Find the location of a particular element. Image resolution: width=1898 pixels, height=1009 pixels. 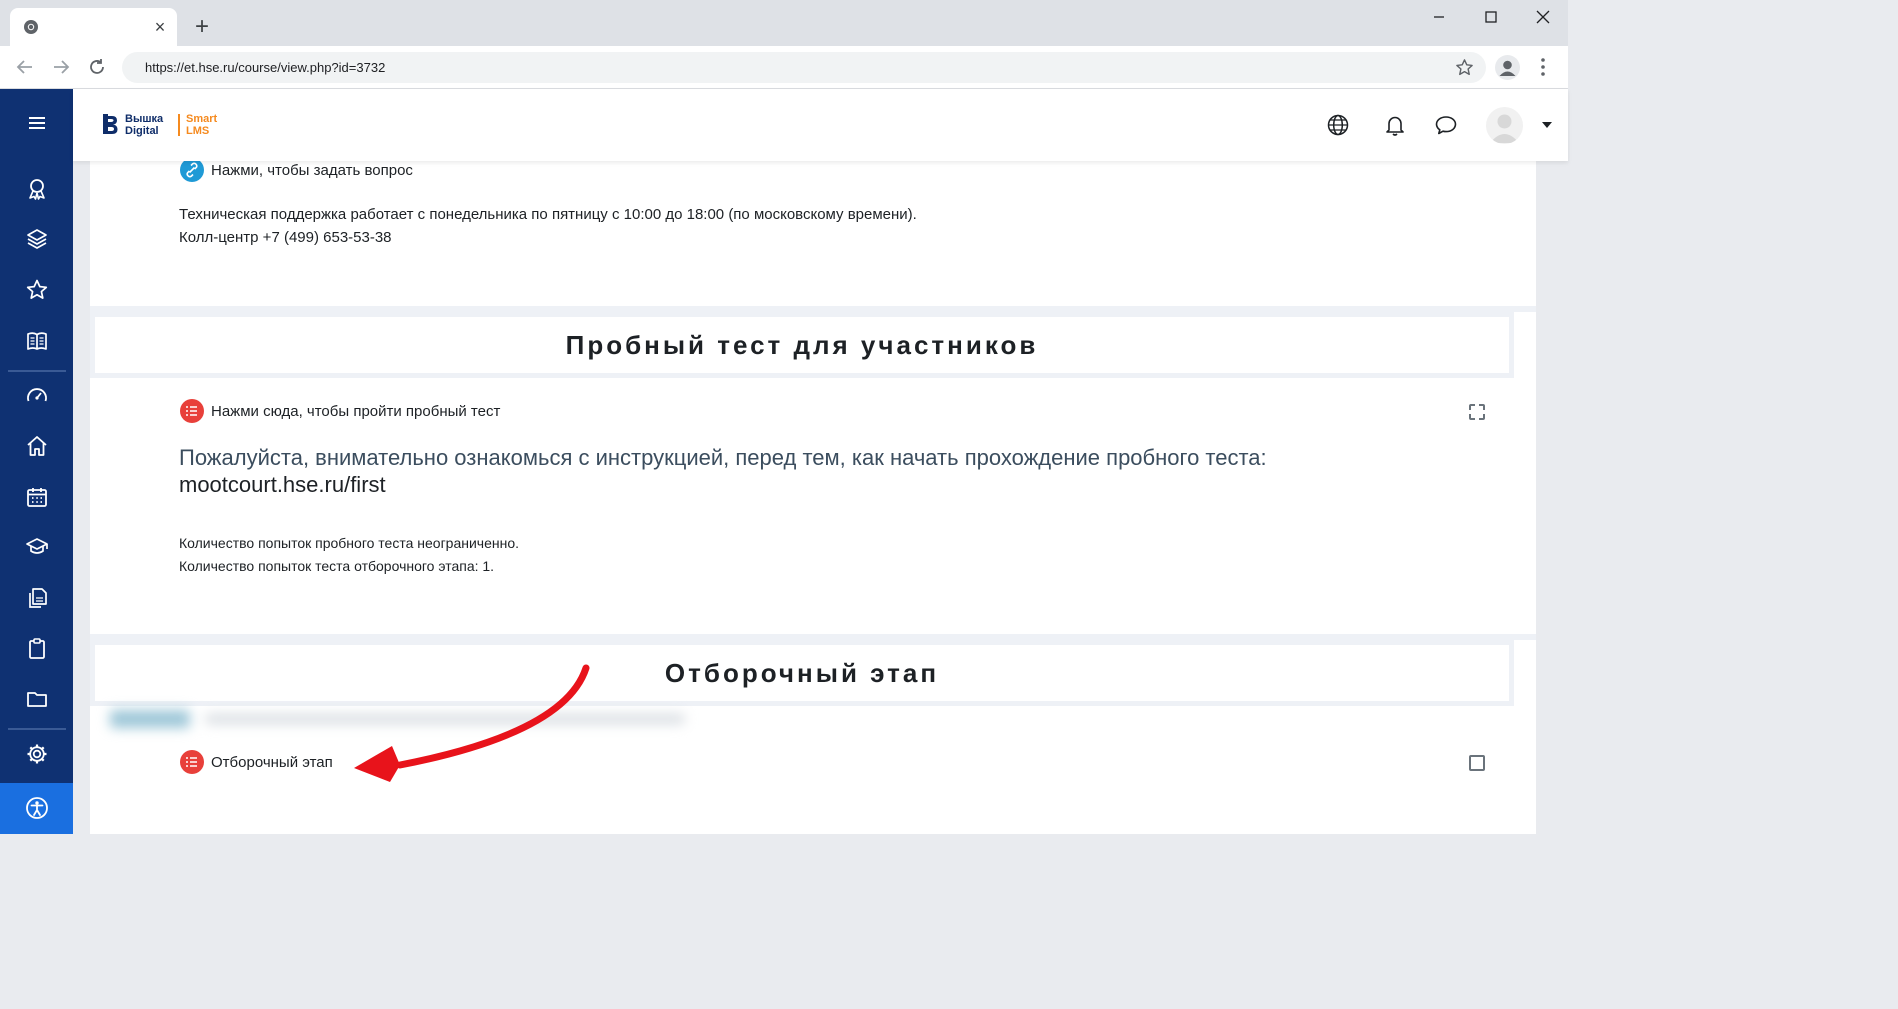

logo-text-line2: Digital is located at coordinates (142, 131).